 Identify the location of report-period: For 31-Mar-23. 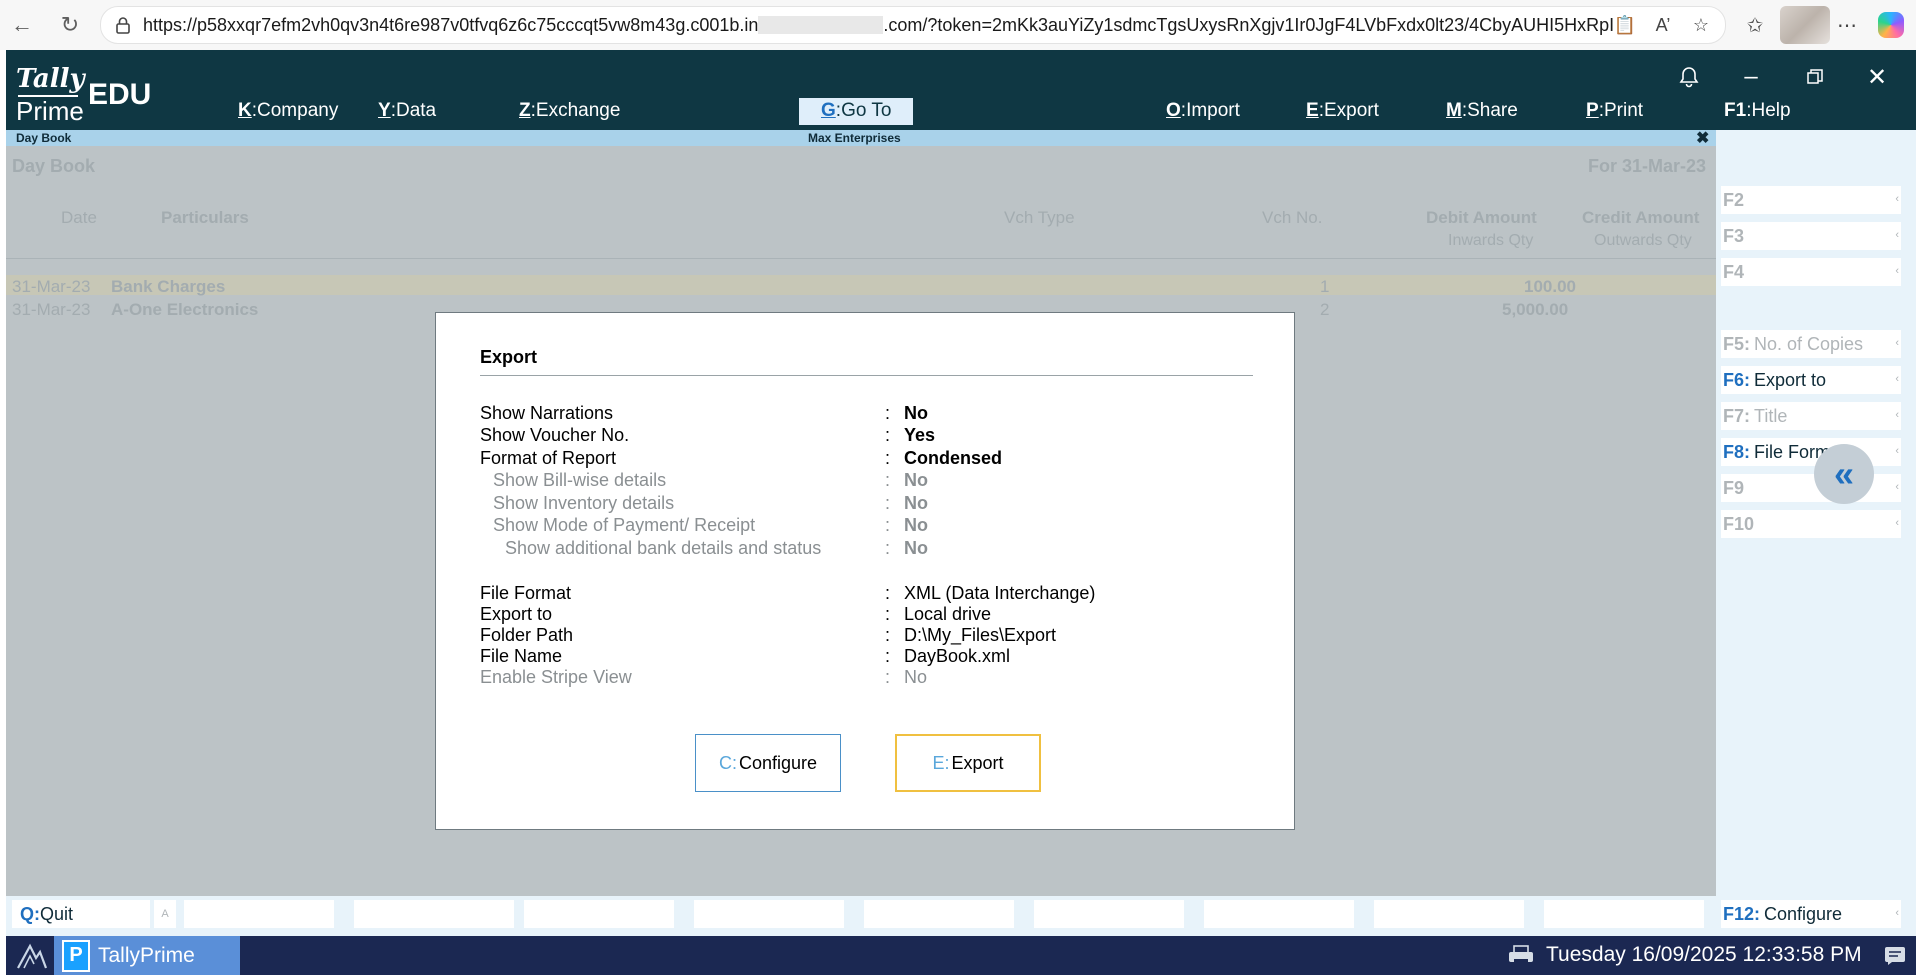
(1647, 166).